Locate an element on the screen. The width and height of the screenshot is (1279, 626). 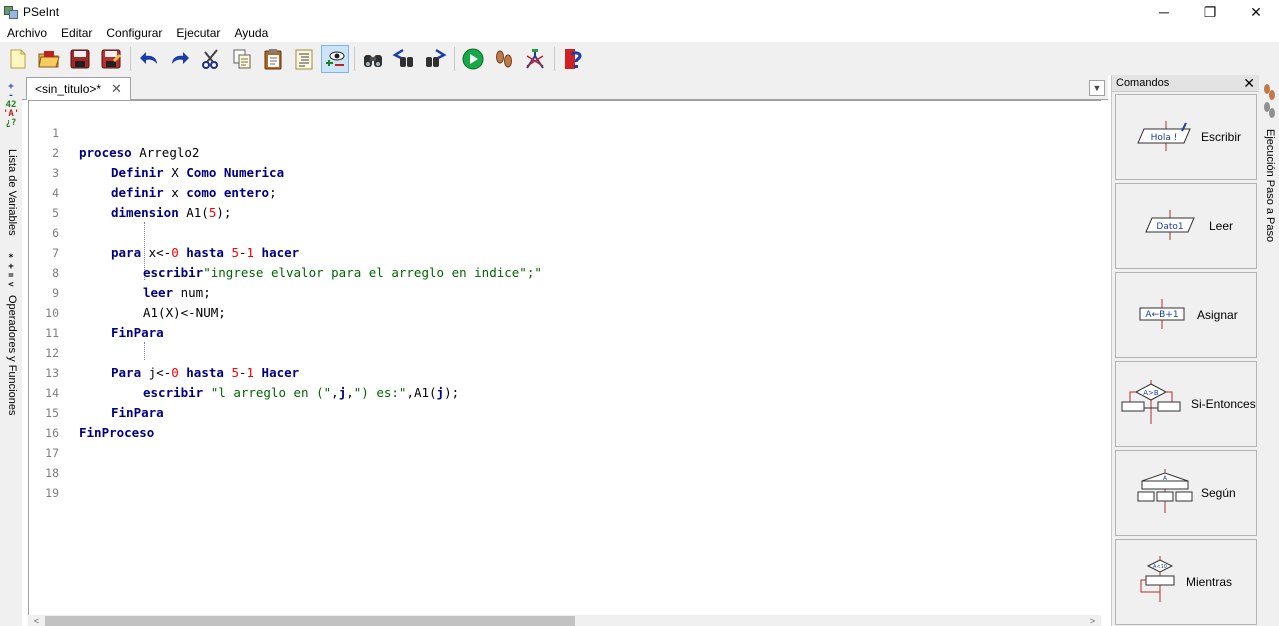
scroll-left-icon: < is located at coordinates (36, 620).